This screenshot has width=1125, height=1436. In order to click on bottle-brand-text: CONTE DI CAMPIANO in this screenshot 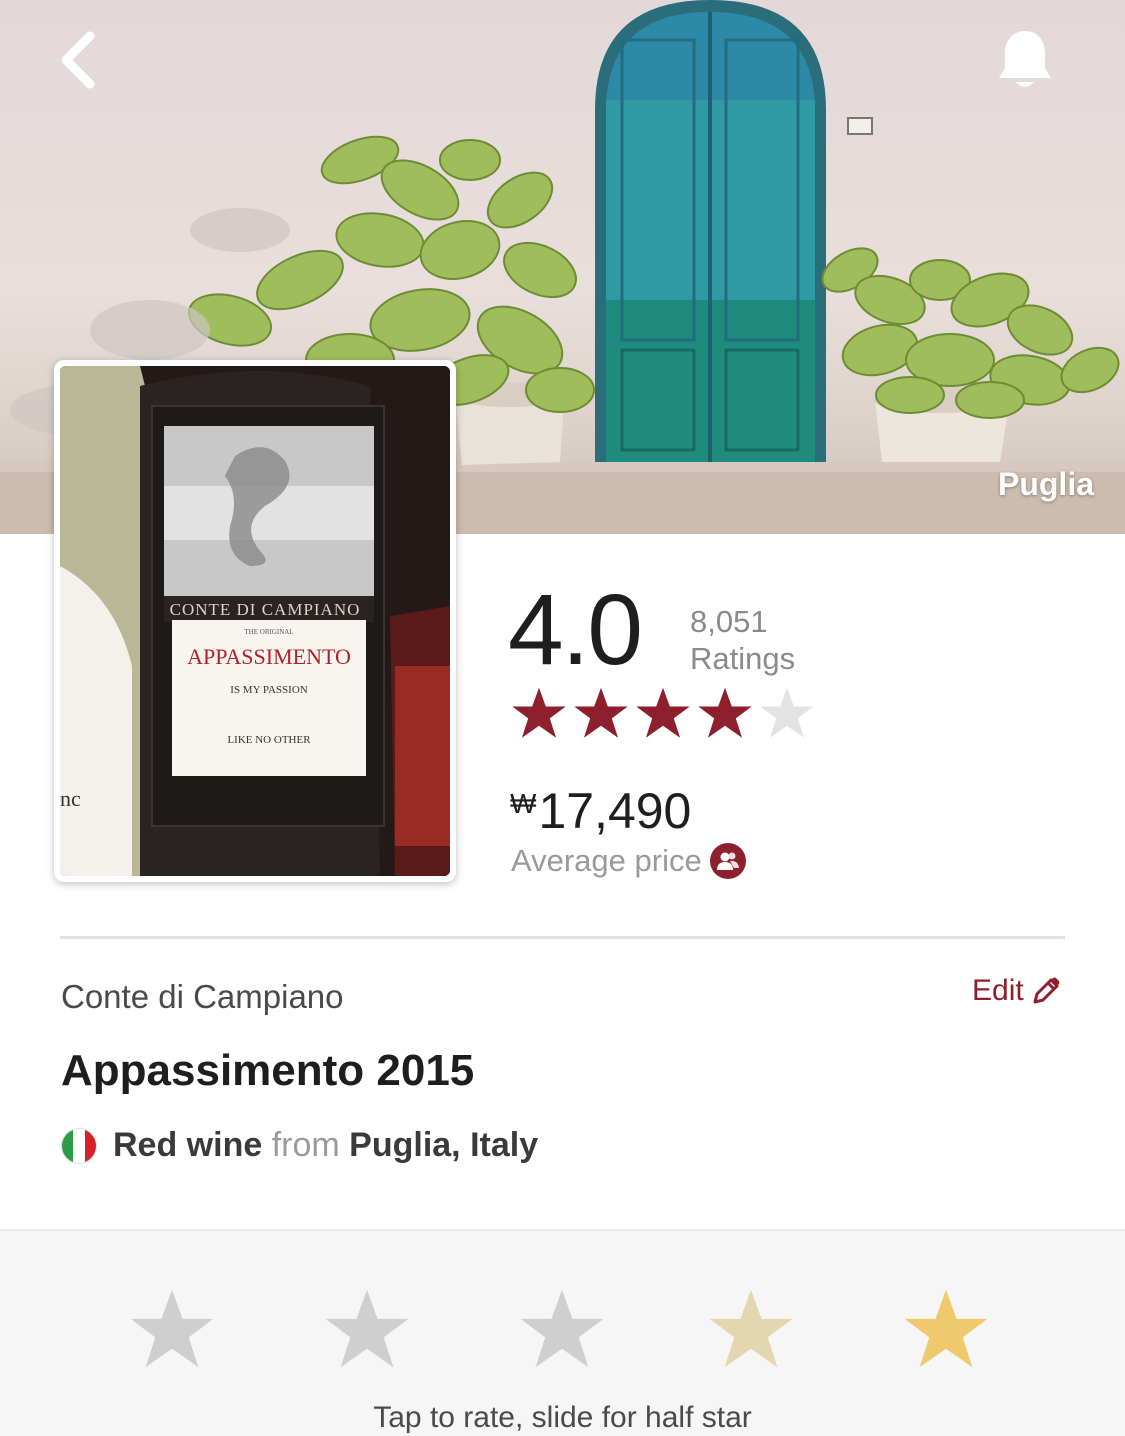, I will do `click(265, 609)`.